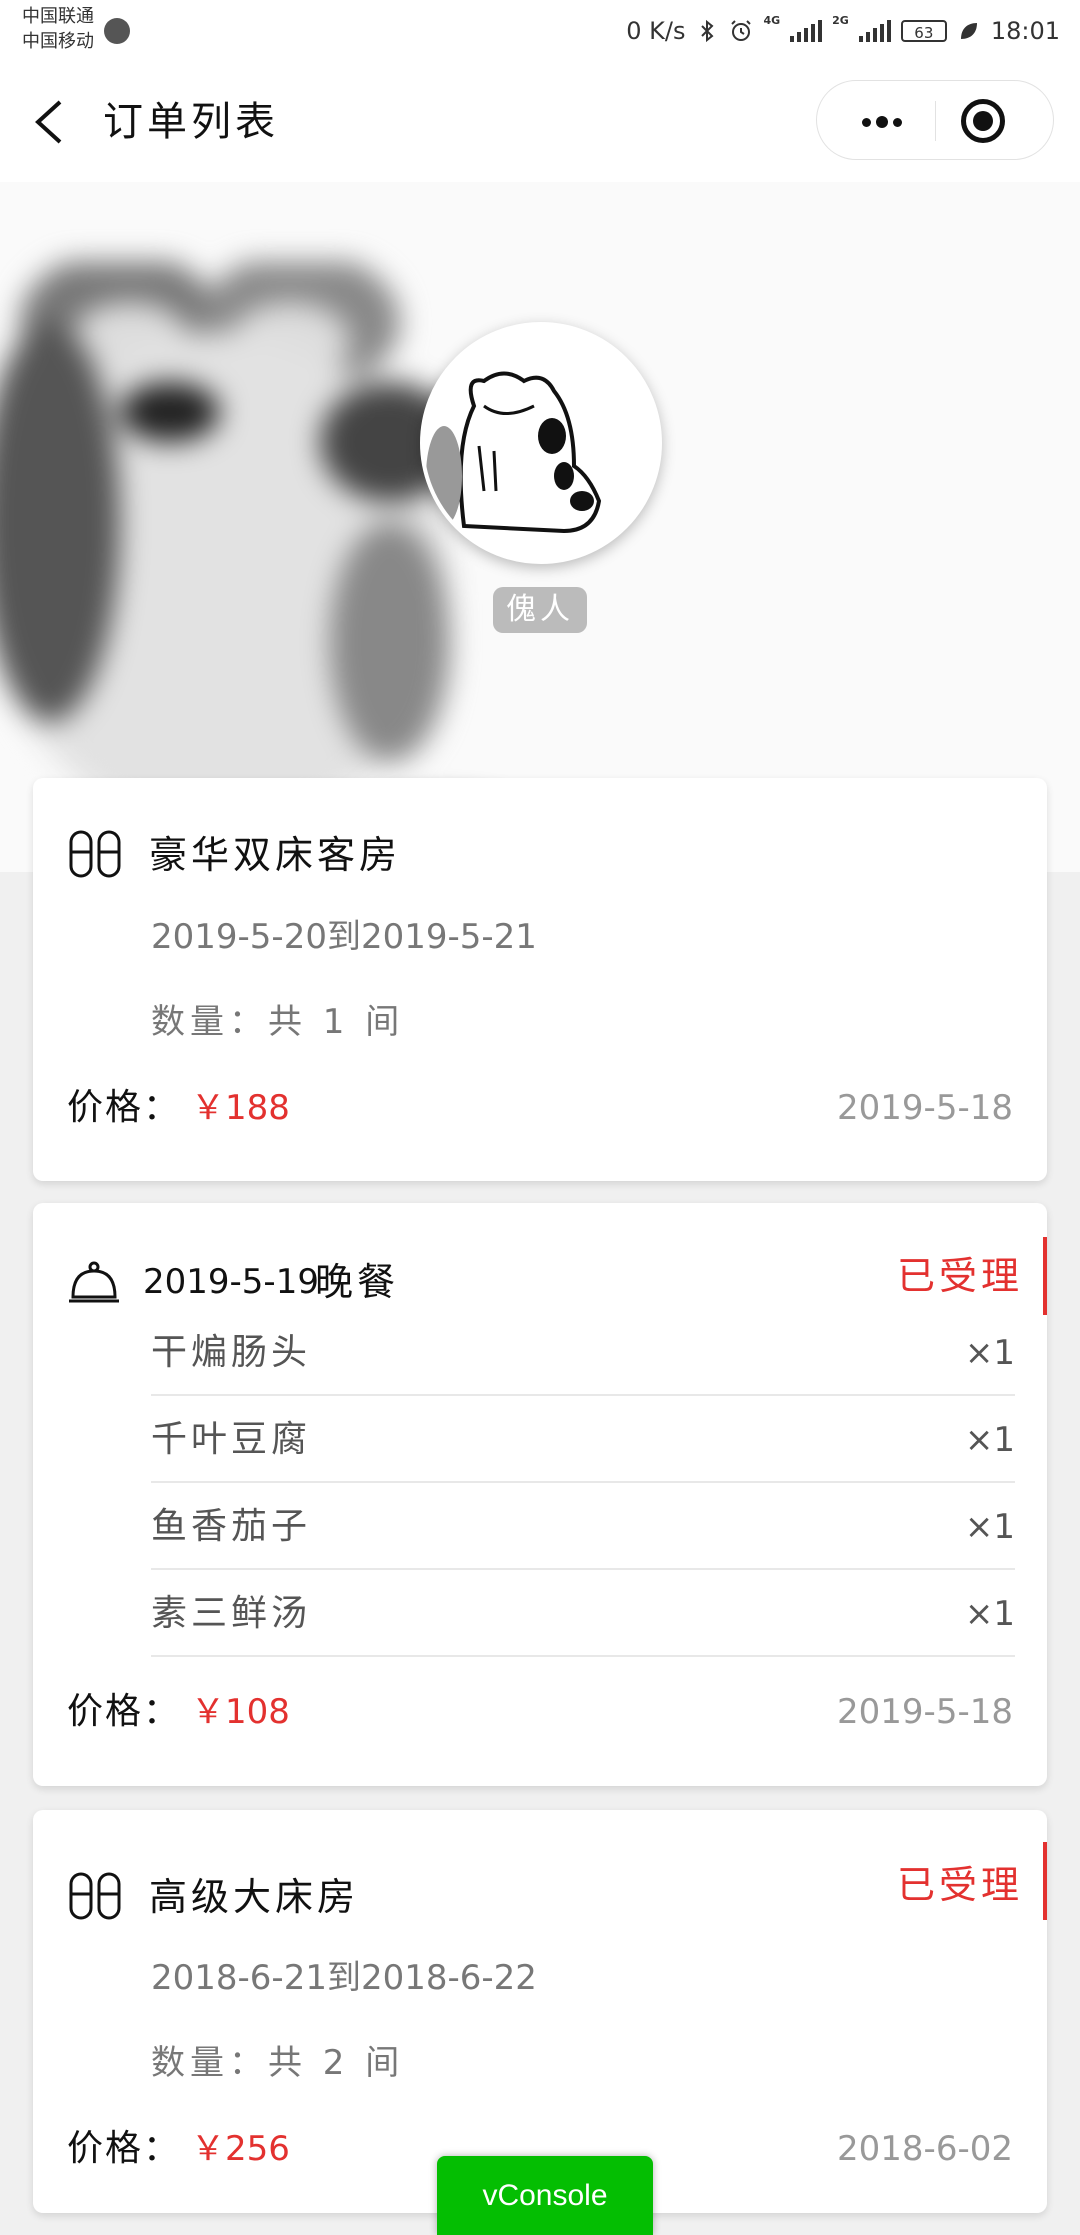 The image size is (1080, 2235). I want to click on food-cloche-icon, so click(94, 1282).